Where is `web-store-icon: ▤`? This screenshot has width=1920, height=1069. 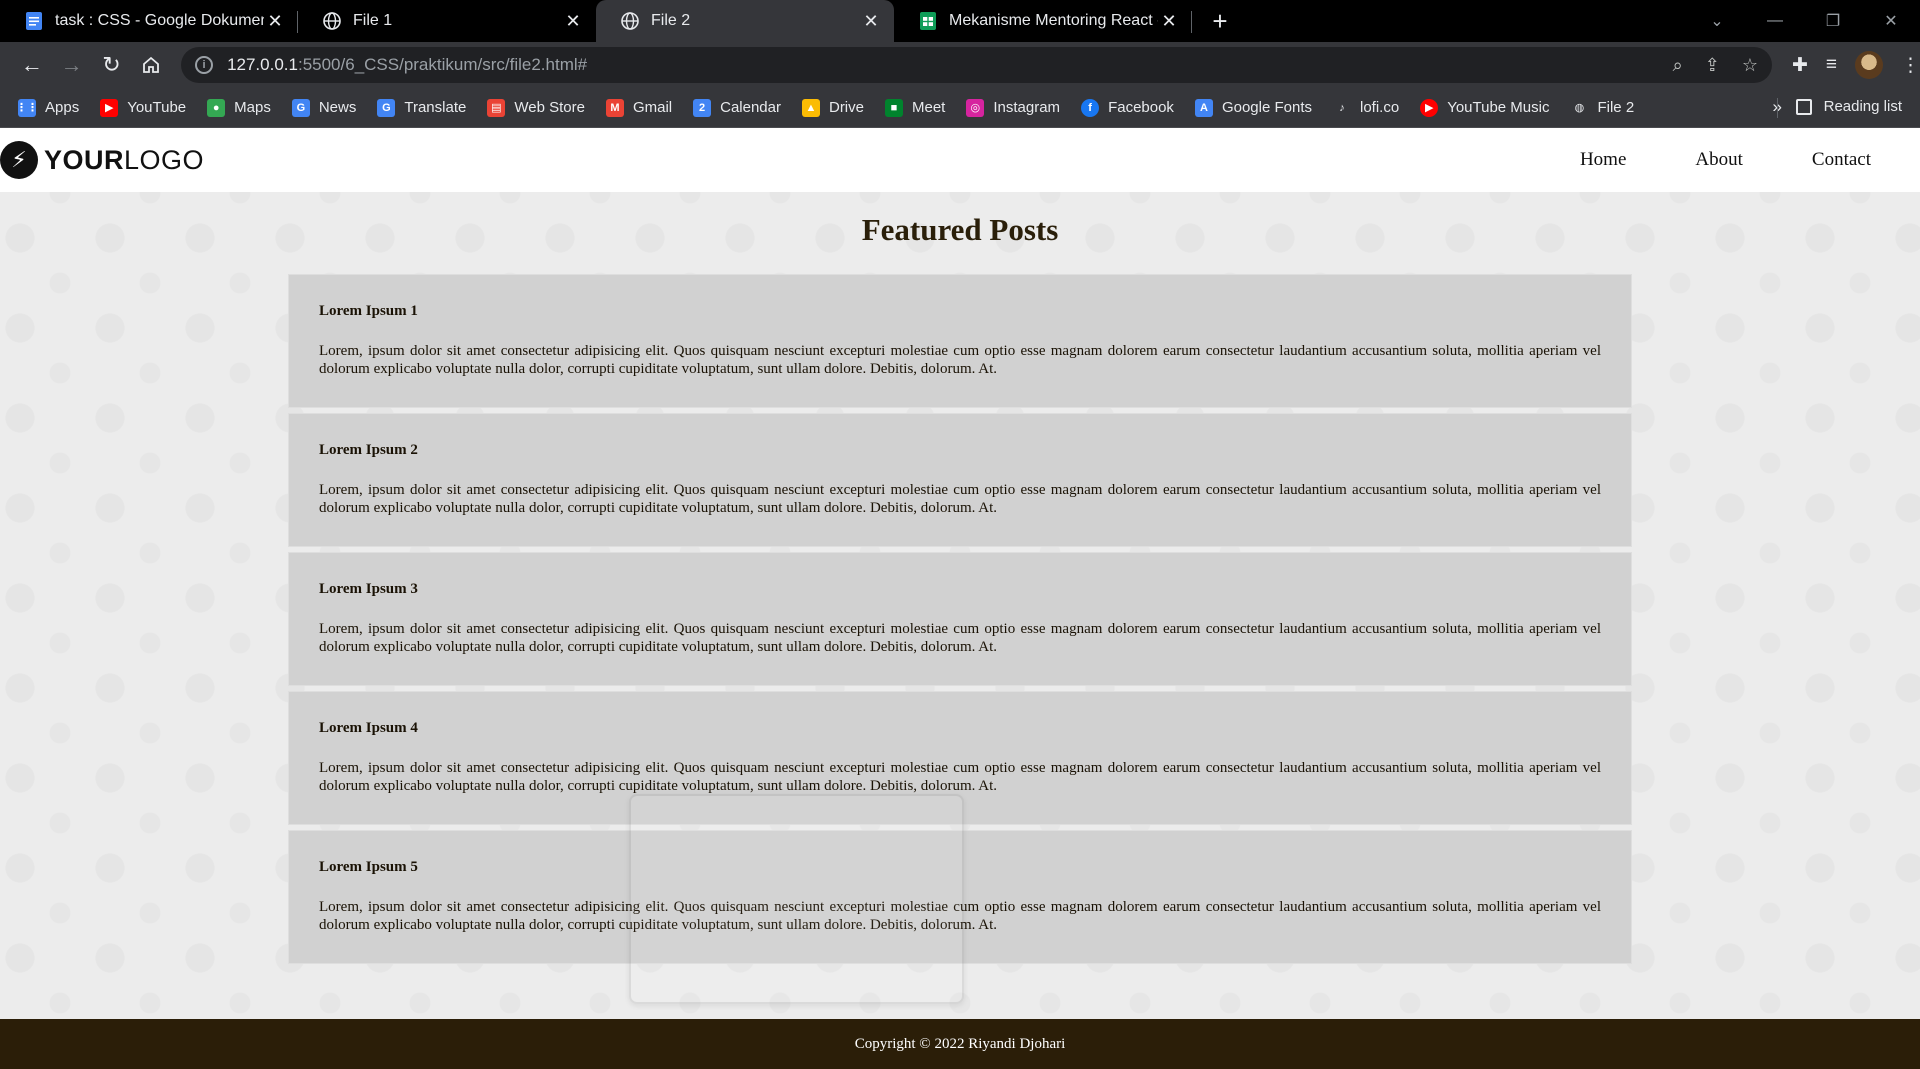
web-store-icon: ▤ is located at coordinates (496, 107).